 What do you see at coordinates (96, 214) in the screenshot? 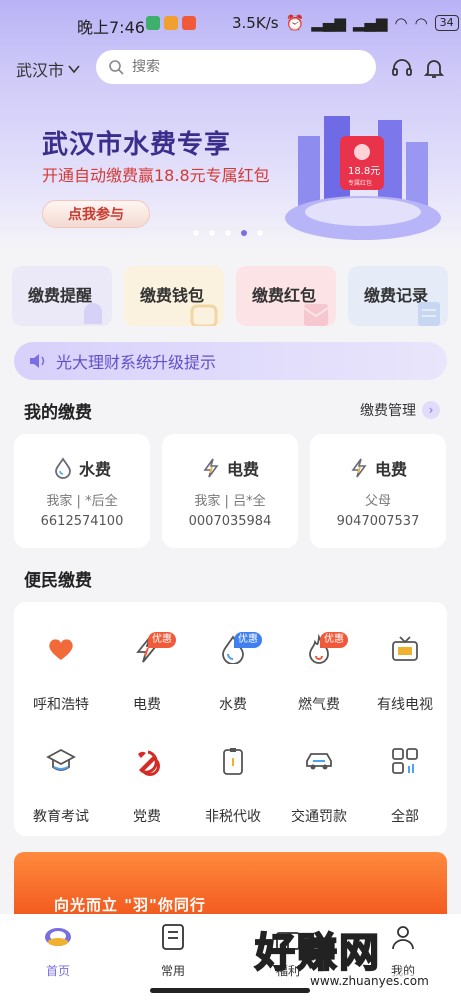
I see `join-button: 点我参与` at bounding box center [96, 214].